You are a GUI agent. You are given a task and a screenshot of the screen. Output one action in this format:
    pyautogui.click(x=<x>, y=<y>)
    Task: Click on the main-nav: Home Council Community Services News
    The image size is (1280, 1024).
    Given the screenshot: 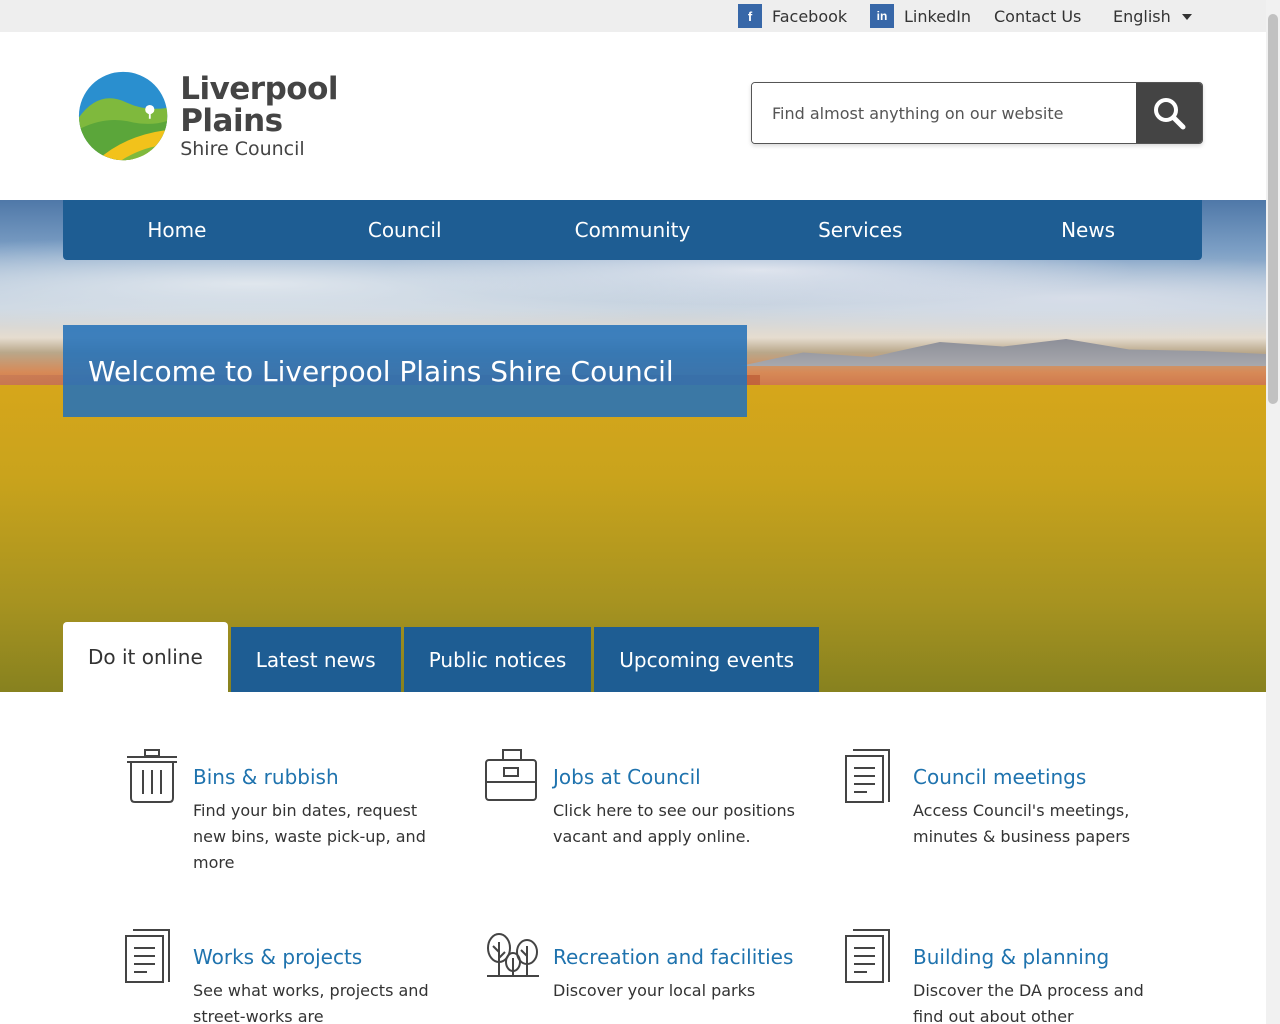 What is the action you would take?
    pyautogui.click(x=632, y=230)
    